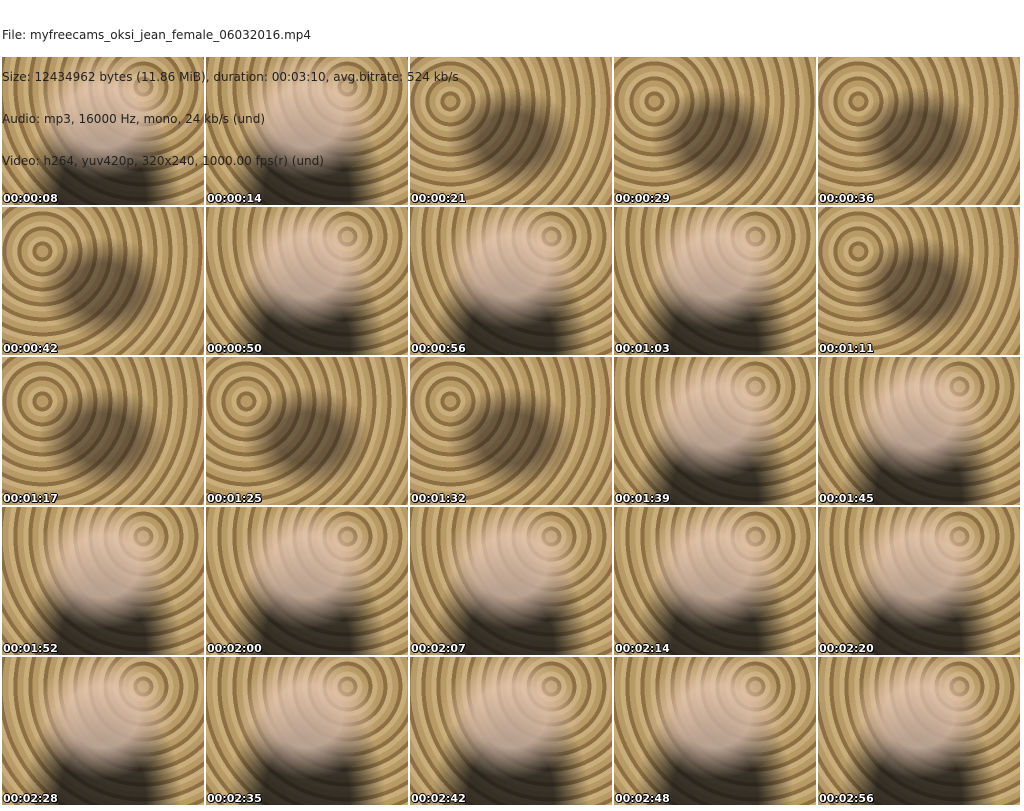 Image resolution: width=1024 pixels, height=811 pixels. Describe the element at coordinates (846, 198) in the screenshot. I see `frame-timestamp: 00:00:36` at that location.